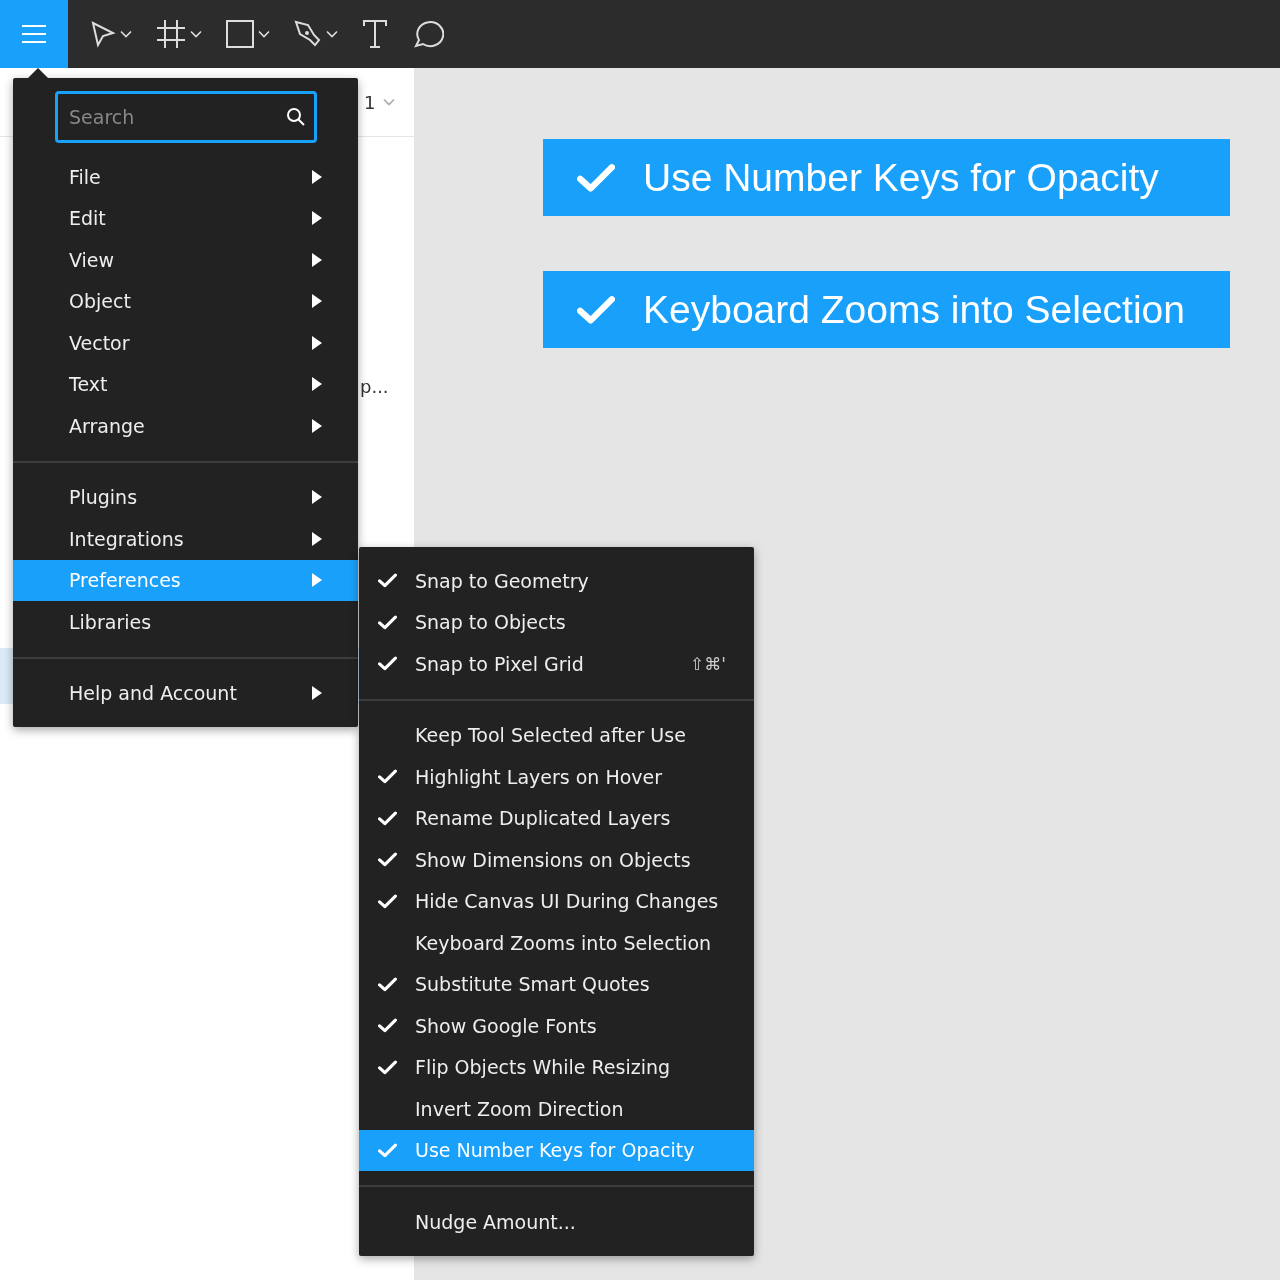 The width and height of the screenshot is (1280, 1280). Describe the element at coordinates (185, 301) in the screenshot. I see `menu-item: Object` at that location.